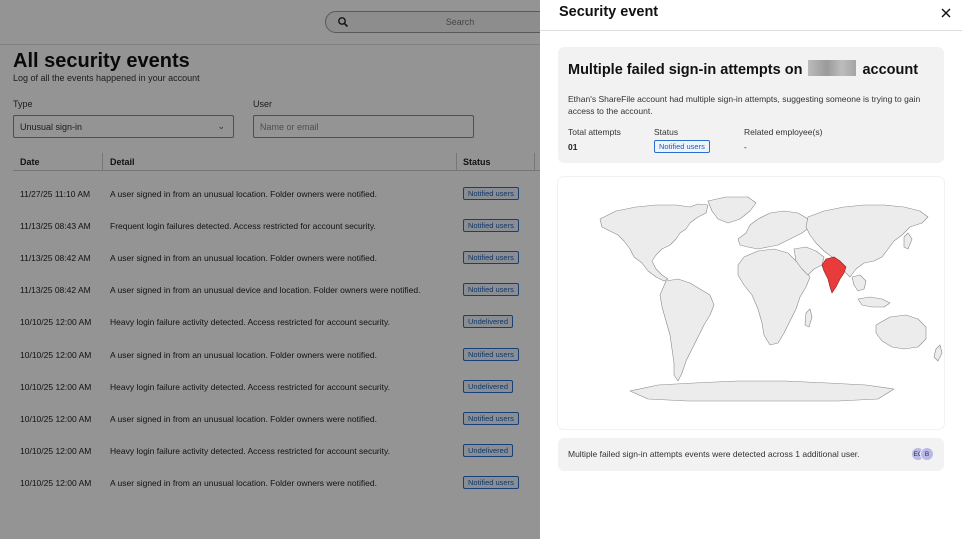 The height and width of the screenshot is (539, 962). I want to click on antarctica, so click(762, 391).